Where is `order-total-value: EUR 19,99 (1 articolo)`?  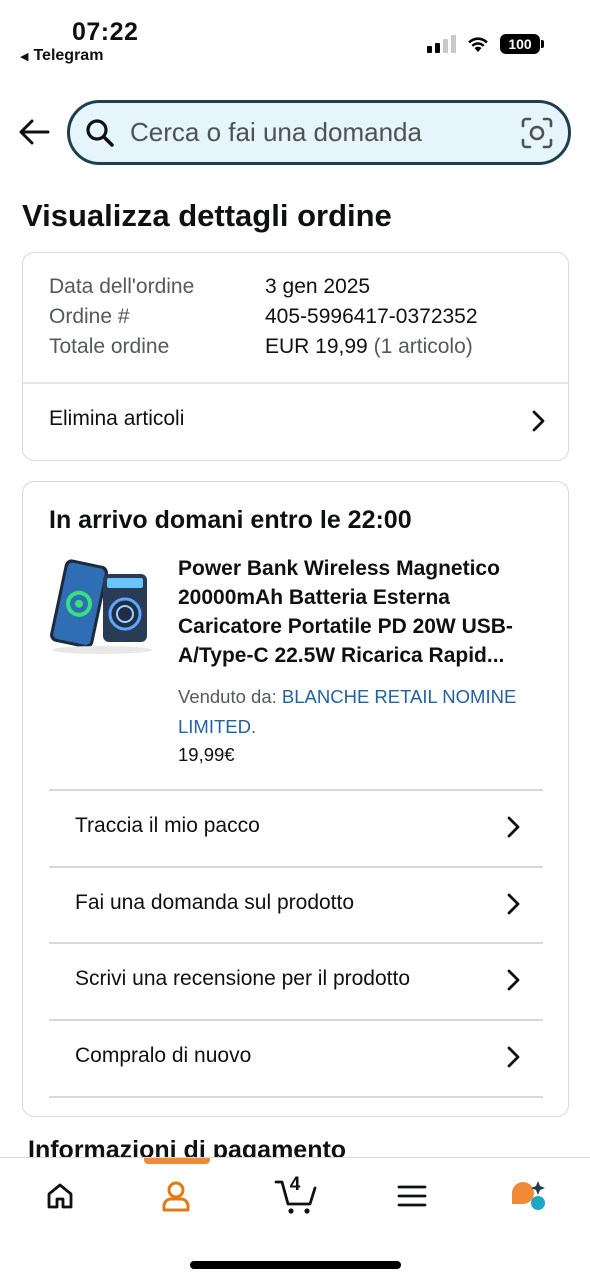 order-total-value: EUR 19,99 (1 articolo) is located at coordinates (369, 347).